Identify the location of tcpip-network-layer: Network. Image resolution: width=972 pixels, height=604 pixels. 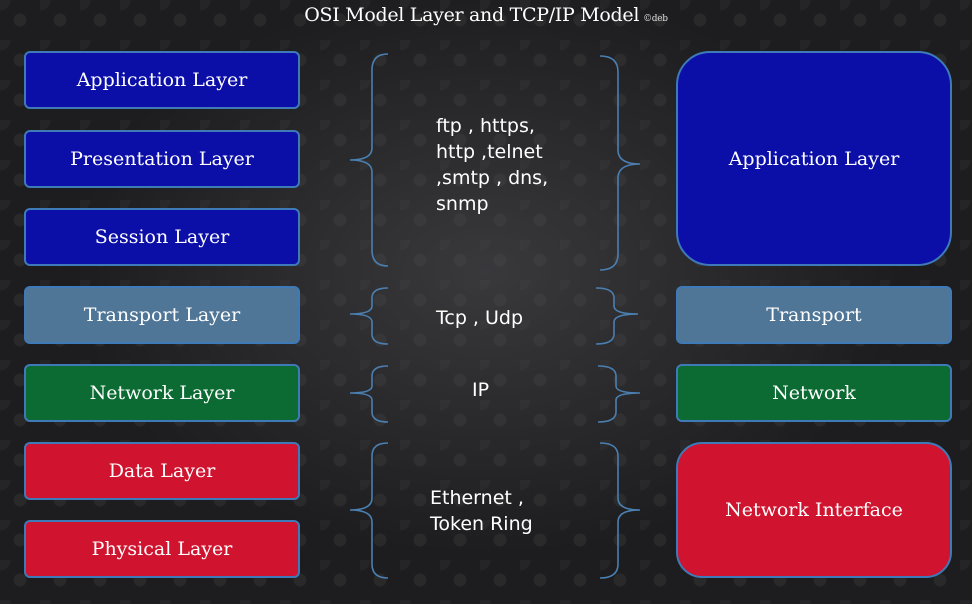
(814, 393).